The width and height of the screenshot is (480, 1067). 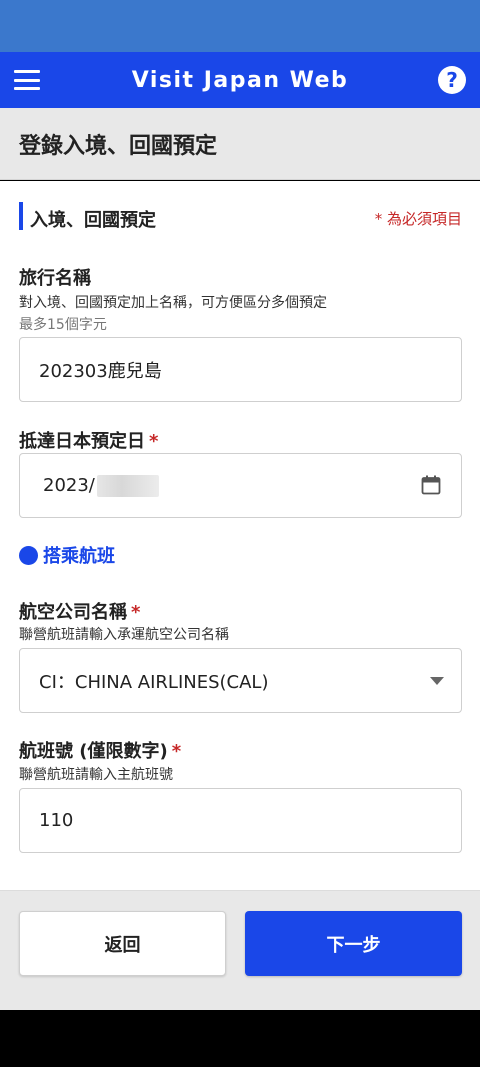 I want to click on flight-number-label: 航班號 (僅限數字) *, so click(x=100, y=750).